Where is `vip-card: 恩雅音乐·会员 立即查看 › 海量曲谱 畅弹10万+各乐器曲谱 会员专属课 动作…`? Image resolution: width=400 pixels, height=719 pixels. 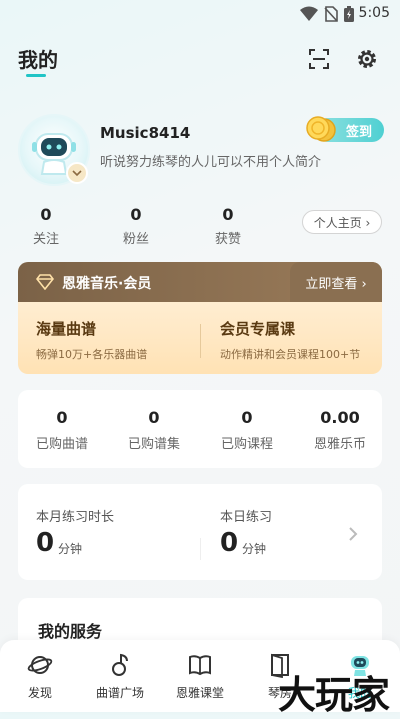 vip-card: 恩雅音乐·会员 立即查看 › 海量曲谱 畅弹10万+各乐器曲谱 会员专属课 动作… is located at coordinates (200, 318).